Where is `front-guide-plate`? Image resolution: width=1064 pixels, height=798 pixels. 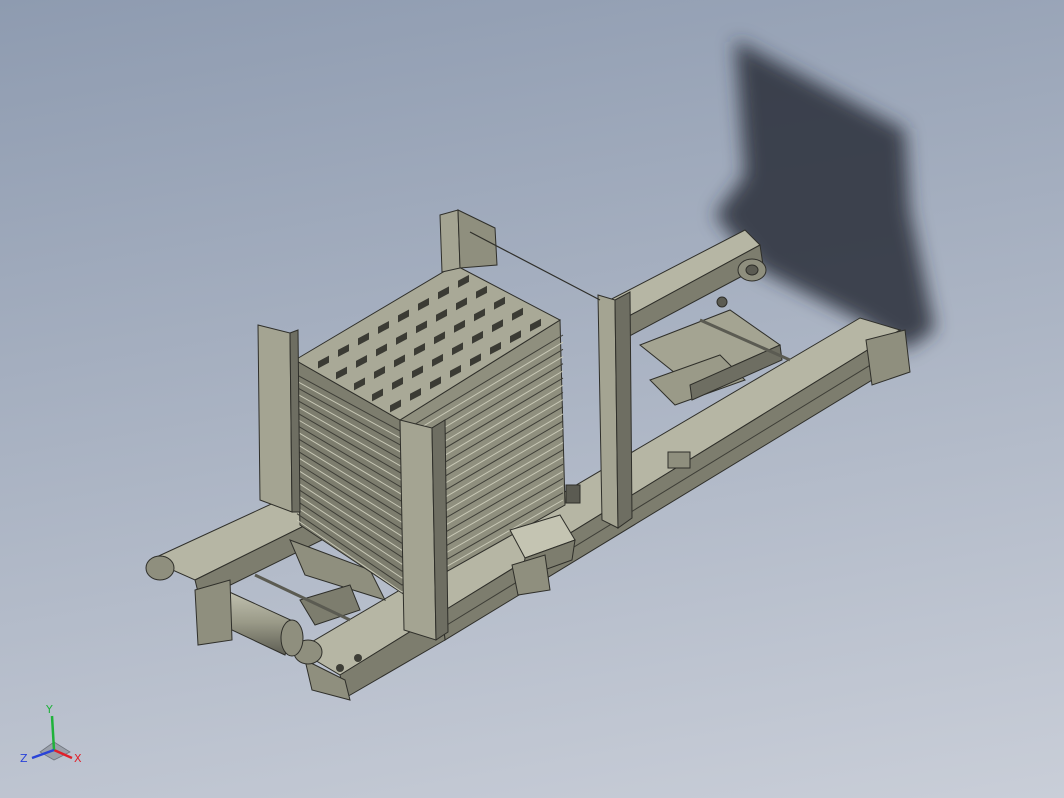 front-guide-plate is located at coordinates (424, 530).